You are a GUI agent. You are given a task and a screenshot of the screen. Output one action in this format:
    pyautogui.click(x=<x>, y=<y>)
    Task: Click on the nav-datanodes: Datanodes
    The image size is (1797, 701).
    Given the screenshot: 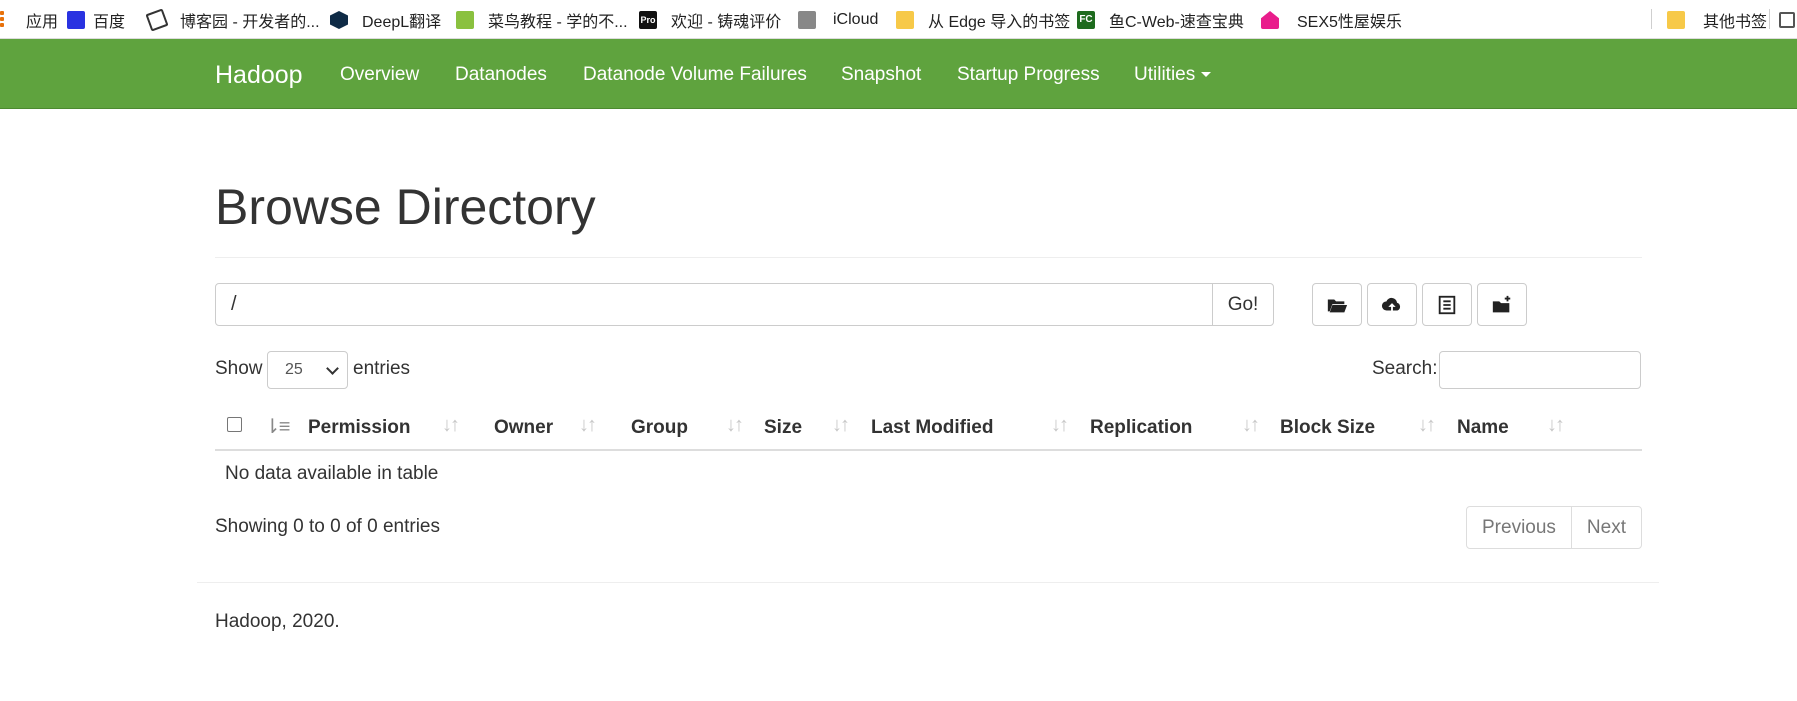 What is the action you would take?
    pyautogui.click(x=501, y=75)
    